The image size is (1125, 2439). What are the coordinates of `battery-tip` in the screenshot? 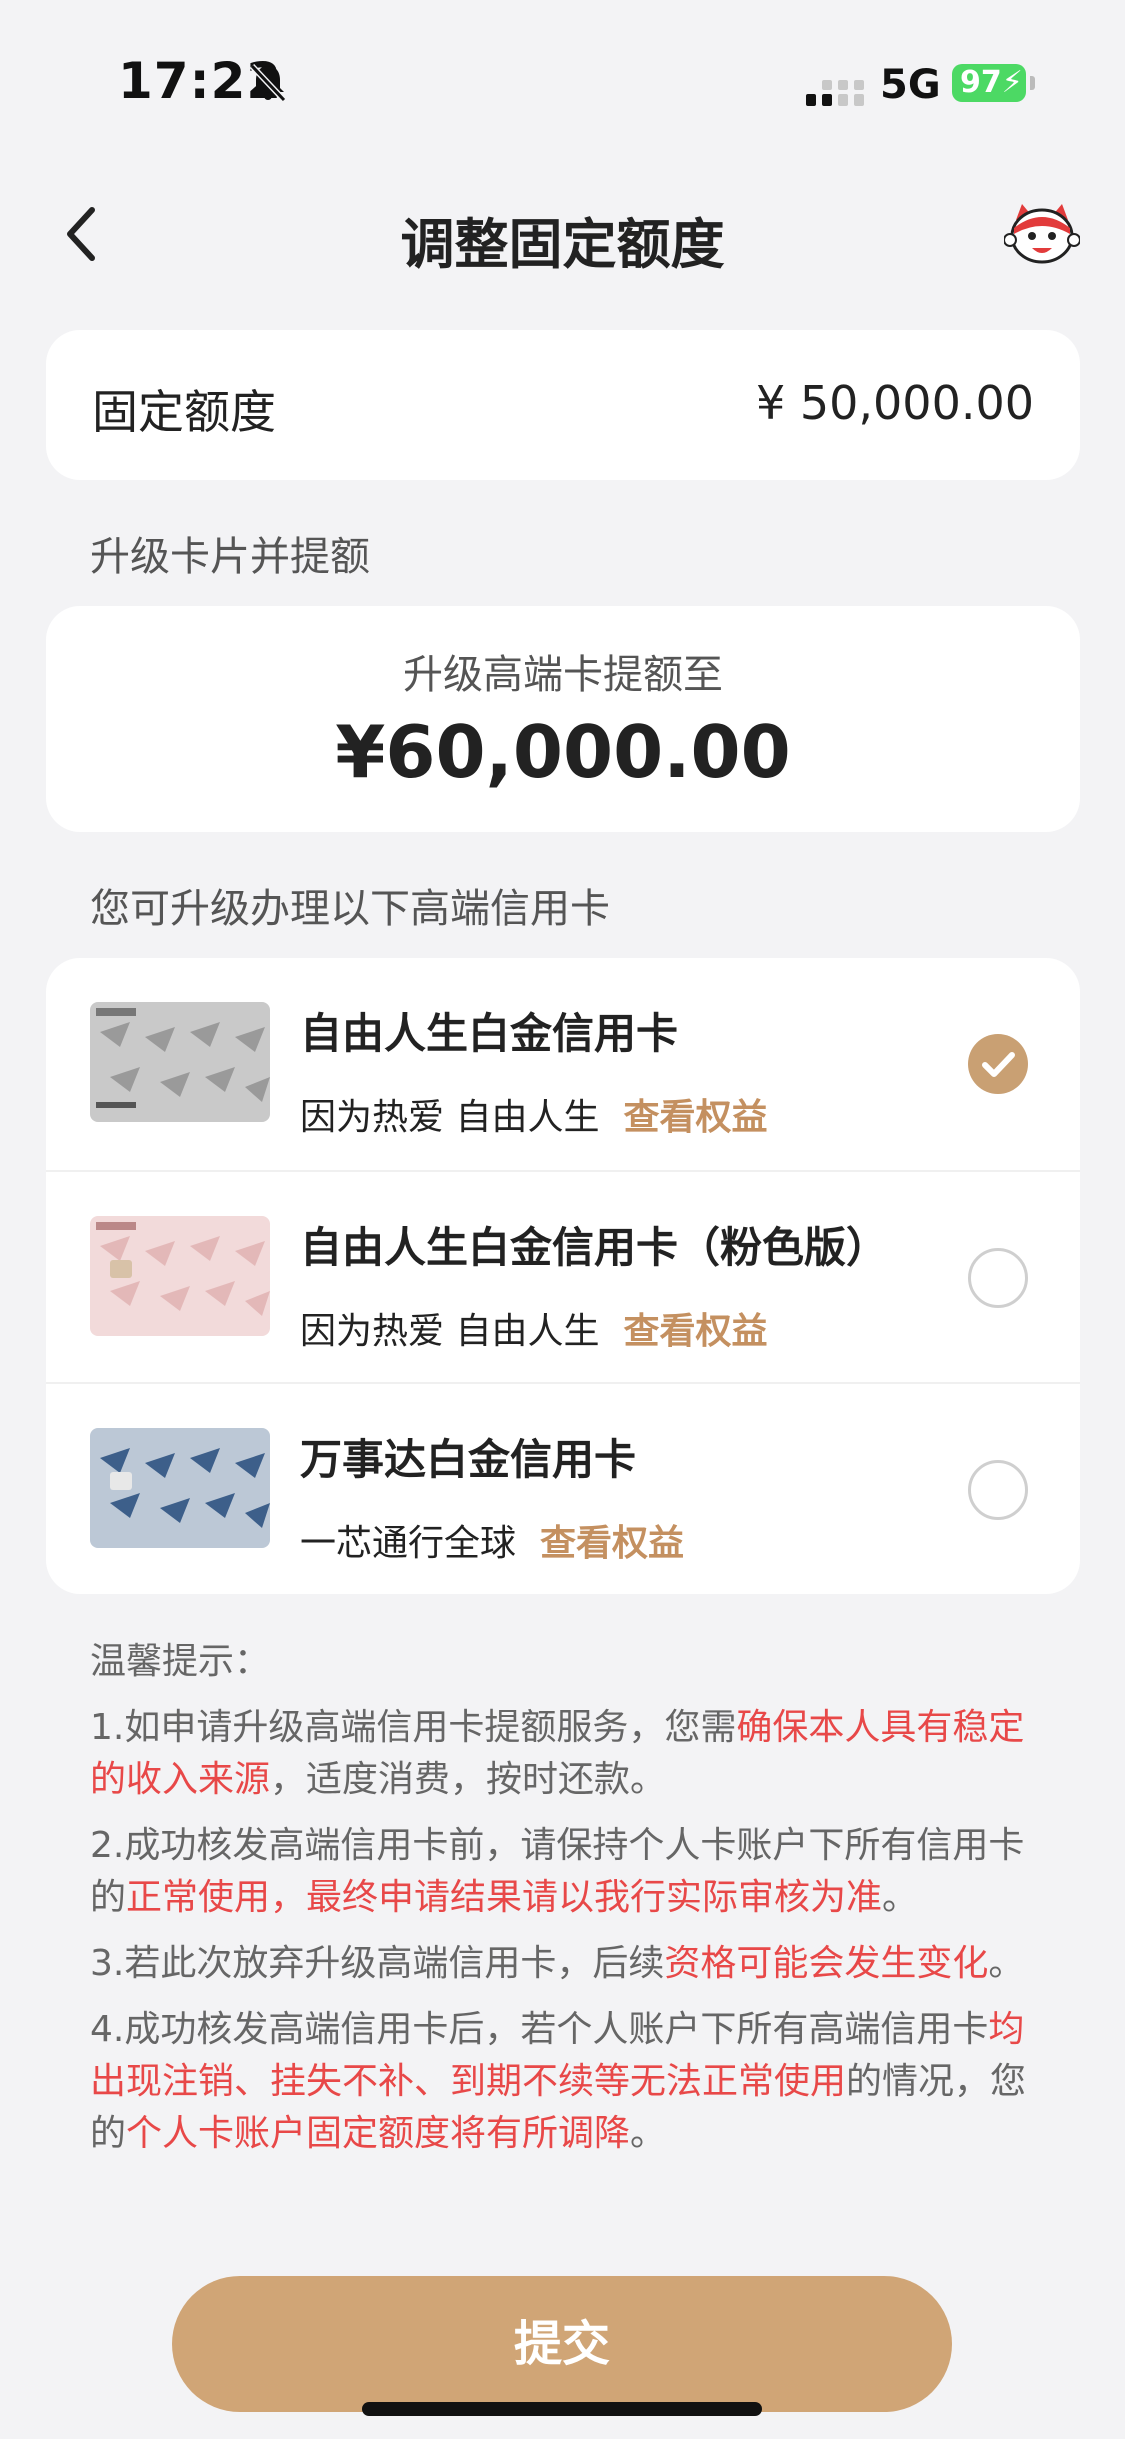 It's located at (1032, 83).